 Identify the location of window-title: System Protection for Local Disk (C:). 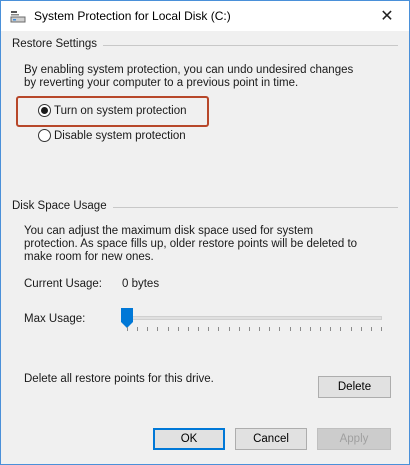
(132, 16).